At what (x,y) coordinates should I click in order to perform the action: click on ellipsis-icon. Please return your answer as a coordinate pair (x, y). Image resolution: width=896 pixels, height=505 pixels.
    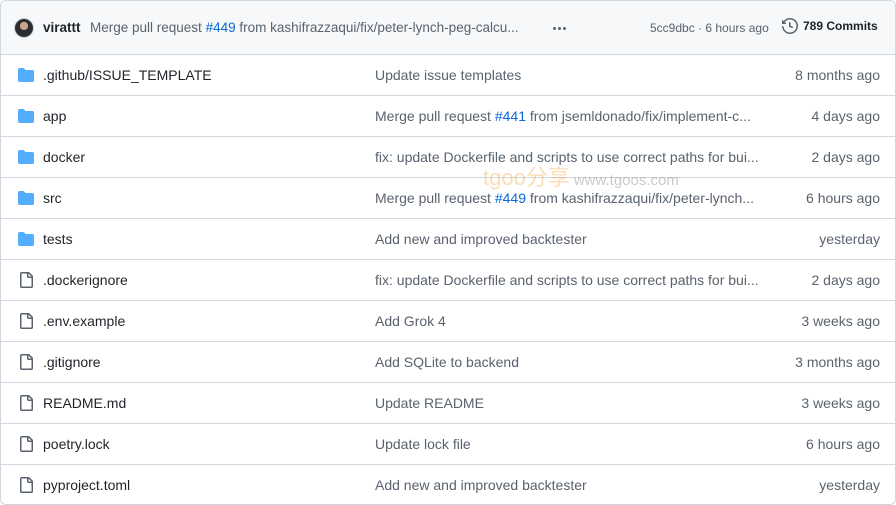
    Looking at the image, I should click on (559, 28).